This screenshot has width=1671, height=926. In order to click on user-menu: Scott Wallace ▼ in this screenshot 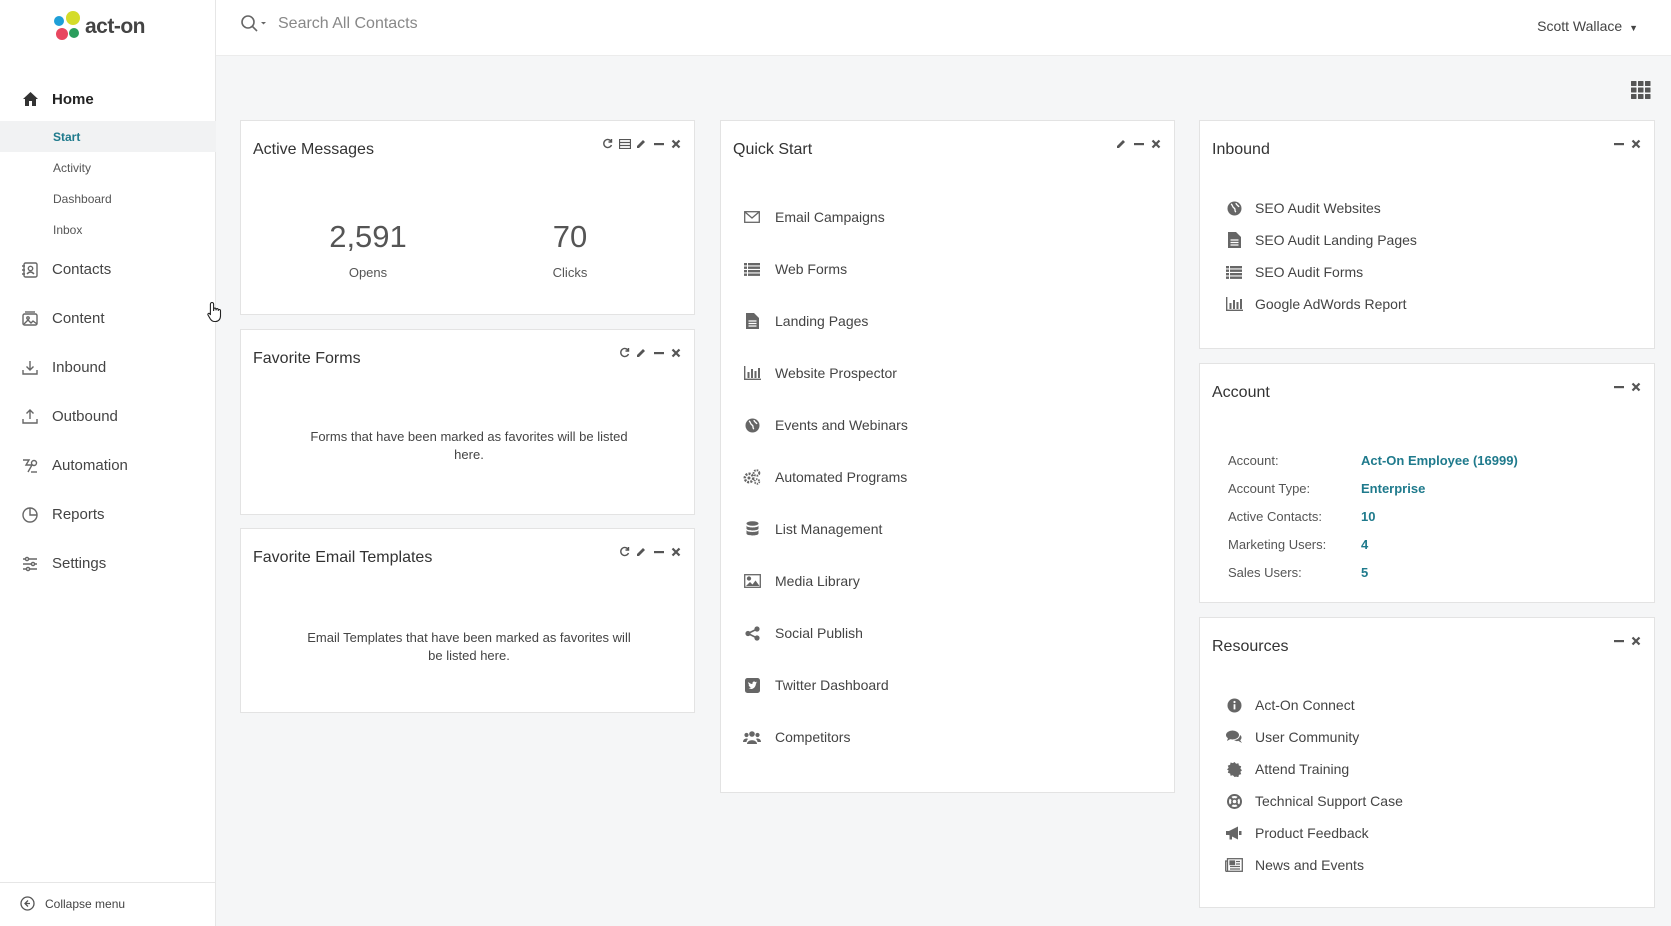, I will do `click(1587, 26)`.